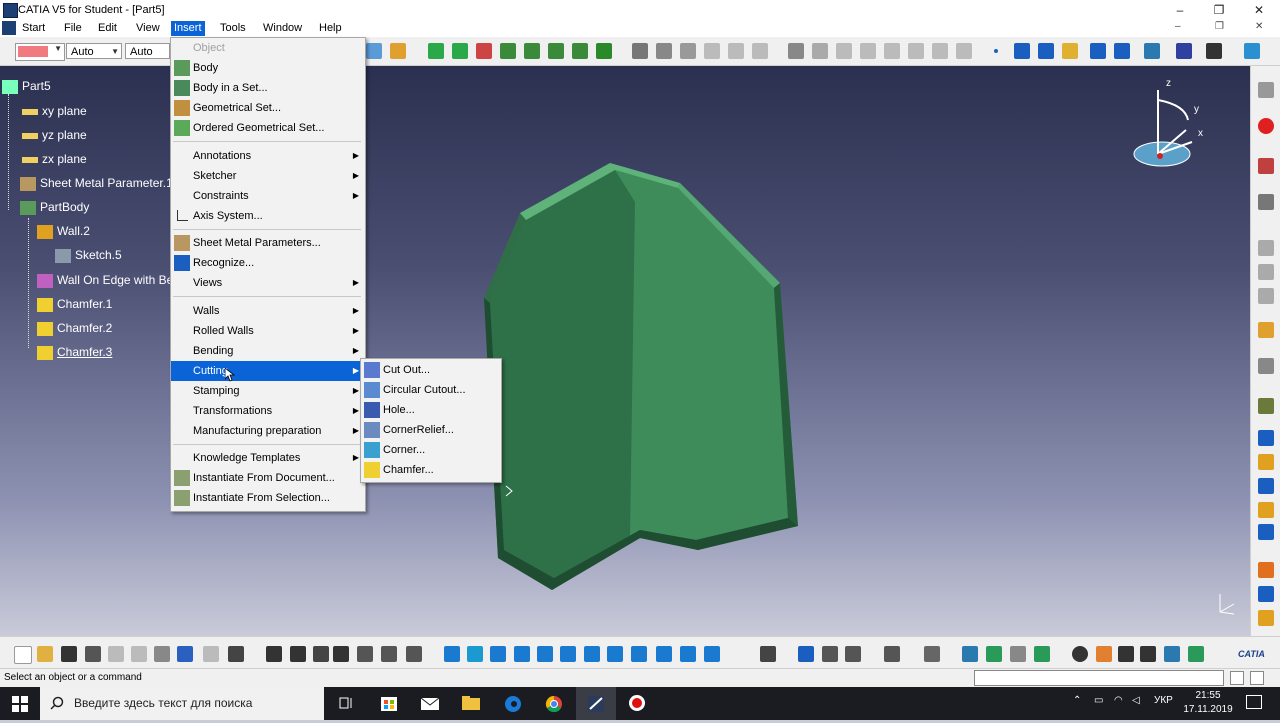 Image resolution: width=1280 pixels, height=723 pixels. I want to click on wall-icon, so click(1098, 51).